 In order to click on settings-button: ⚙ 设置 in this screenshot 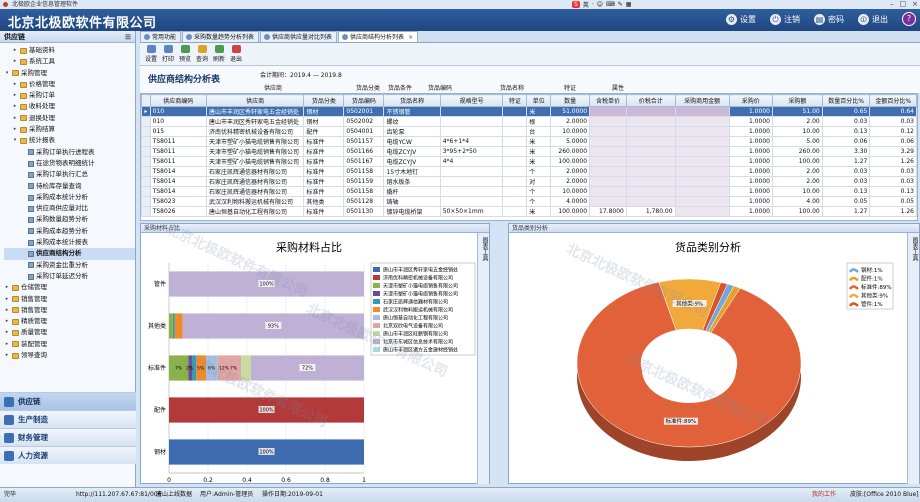, I will do `click(741, 19)`.